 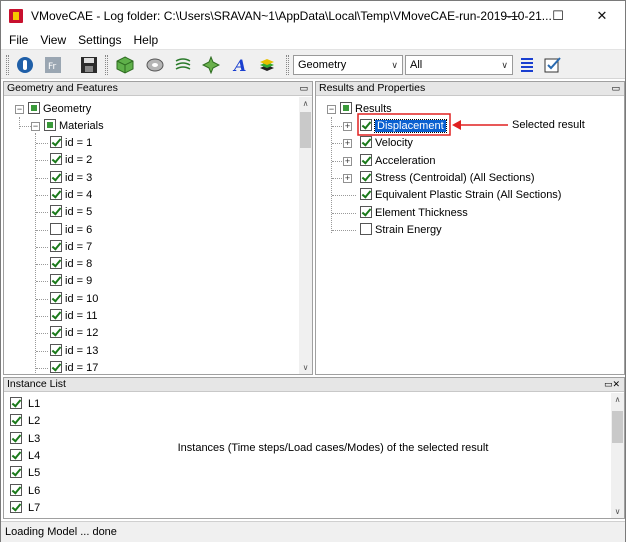 I want to click on instance-label: L7, so click(x=34, y=507).